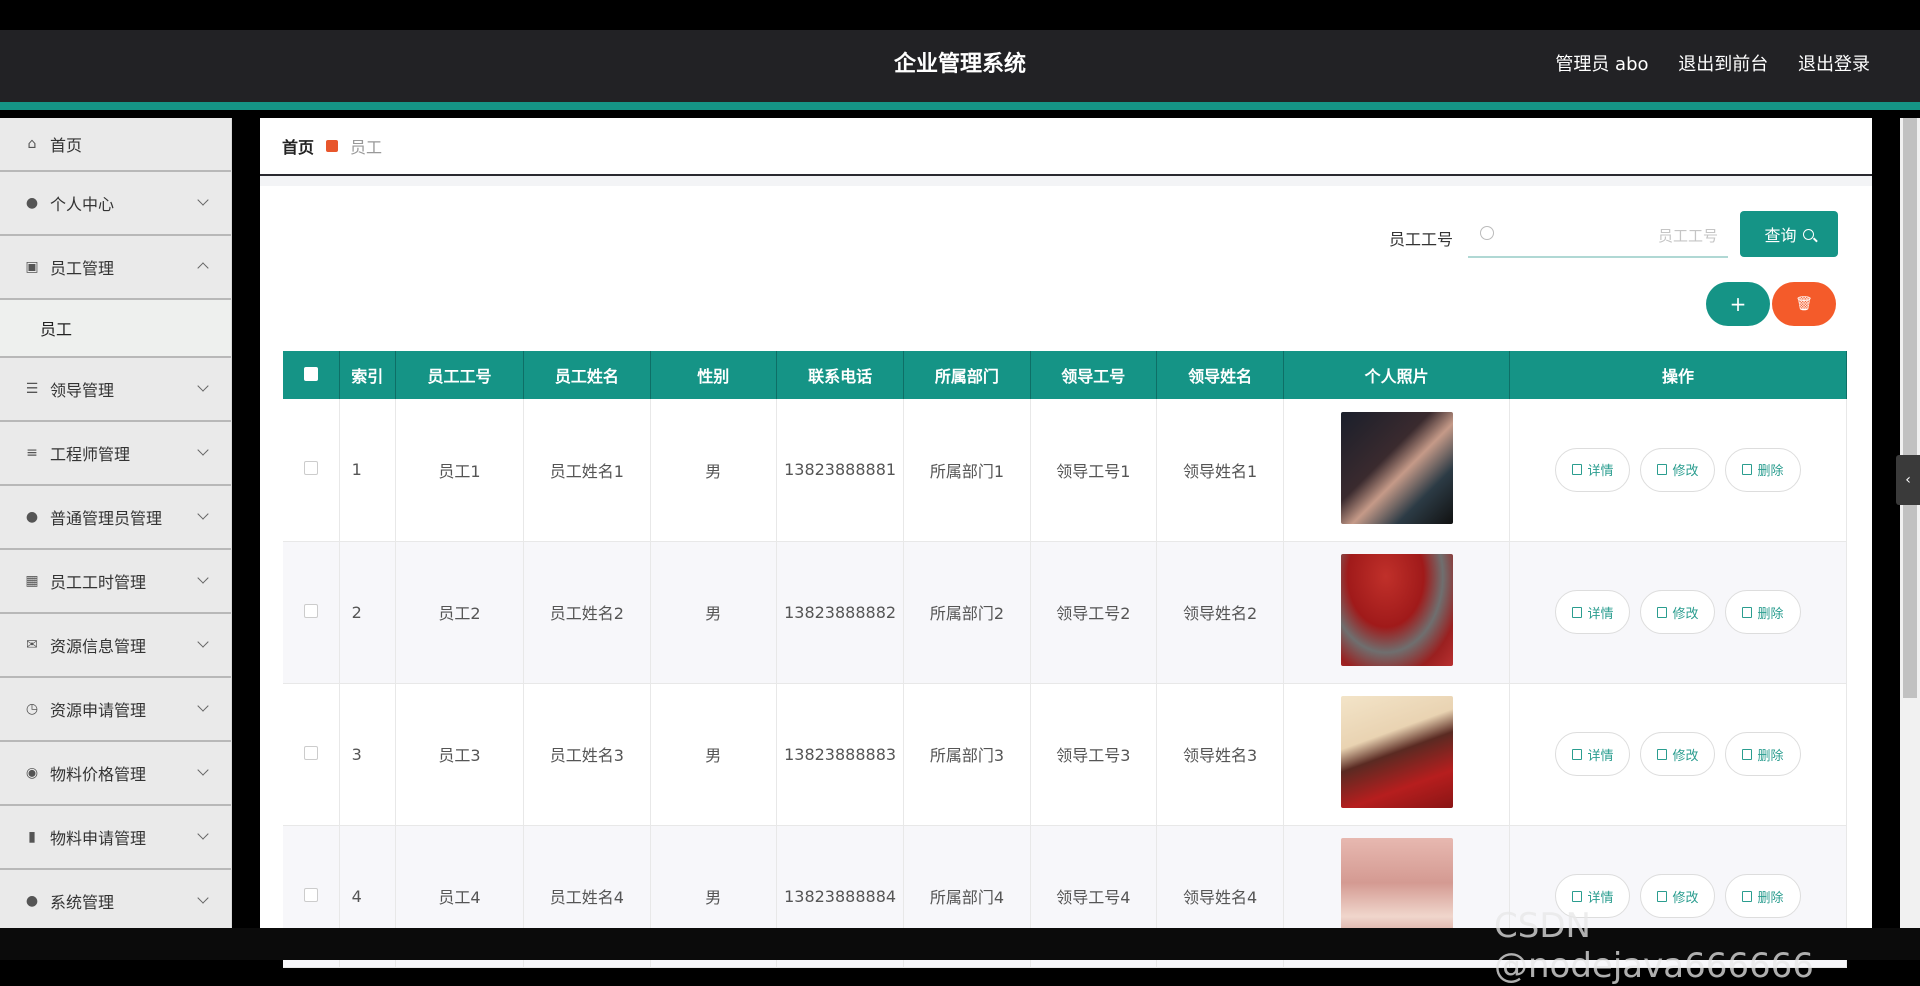 The image size is (1920, 986). I want to click on sidebar-item-resource-info: ✉ 资源信息管理, so click(115, 646).